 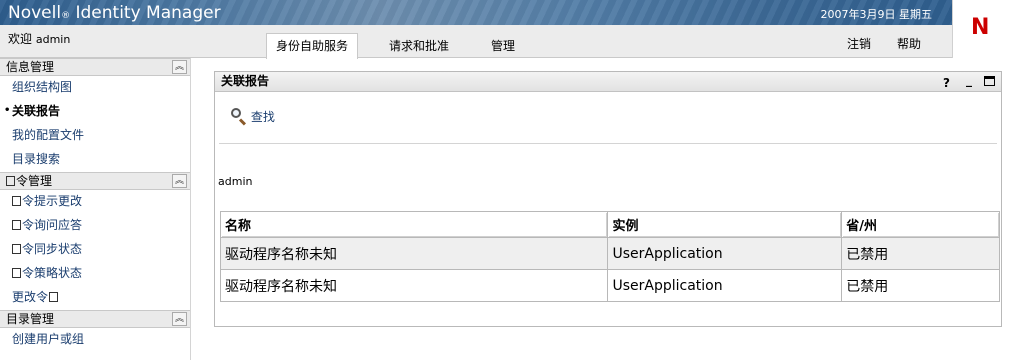 I want to click on sidebar-item-my-profile: 我的配置文件, so click(x=95, y=136).